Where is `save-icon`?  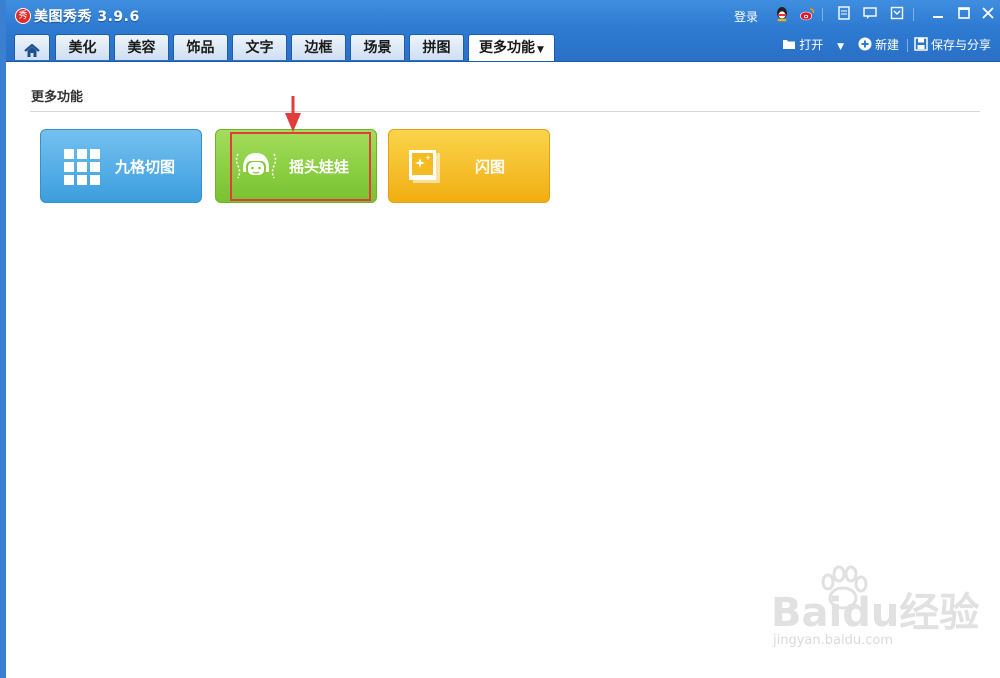
save-icon is located at coordinates (921, 44).